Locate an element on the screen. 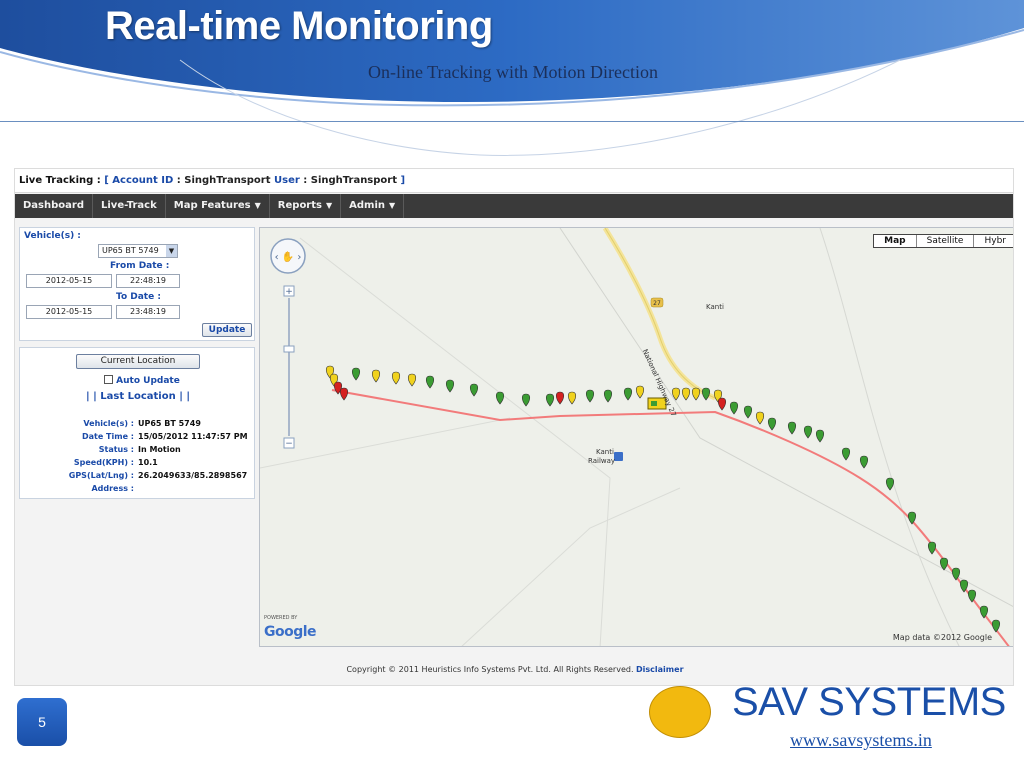 Image resolution: width=1024 pixels, height=768 pixels. to-date-input: 2012-05-15 is located at coordinates (69, 312).